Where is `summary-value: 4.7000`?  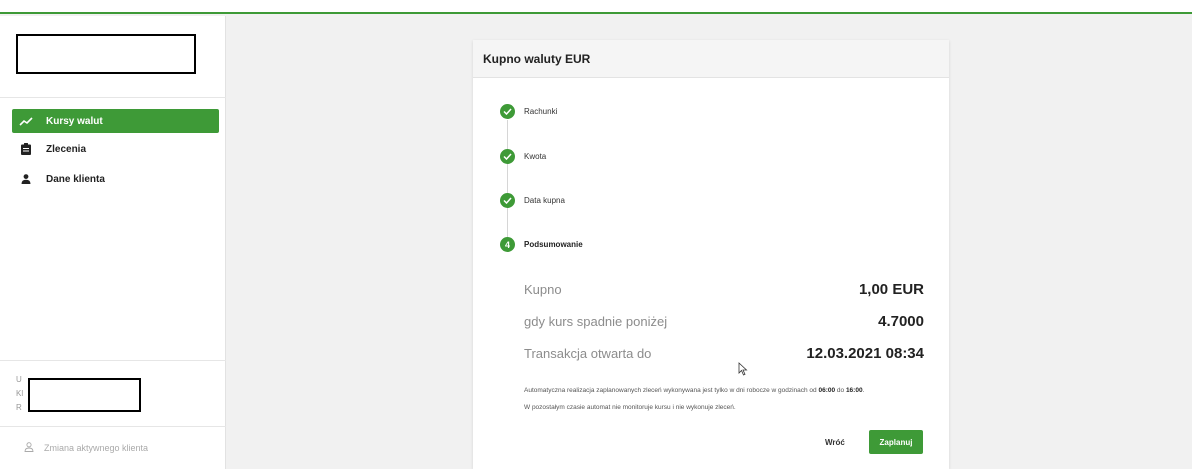
summary-value: 4.7000 is located at coordinates (901, 321).